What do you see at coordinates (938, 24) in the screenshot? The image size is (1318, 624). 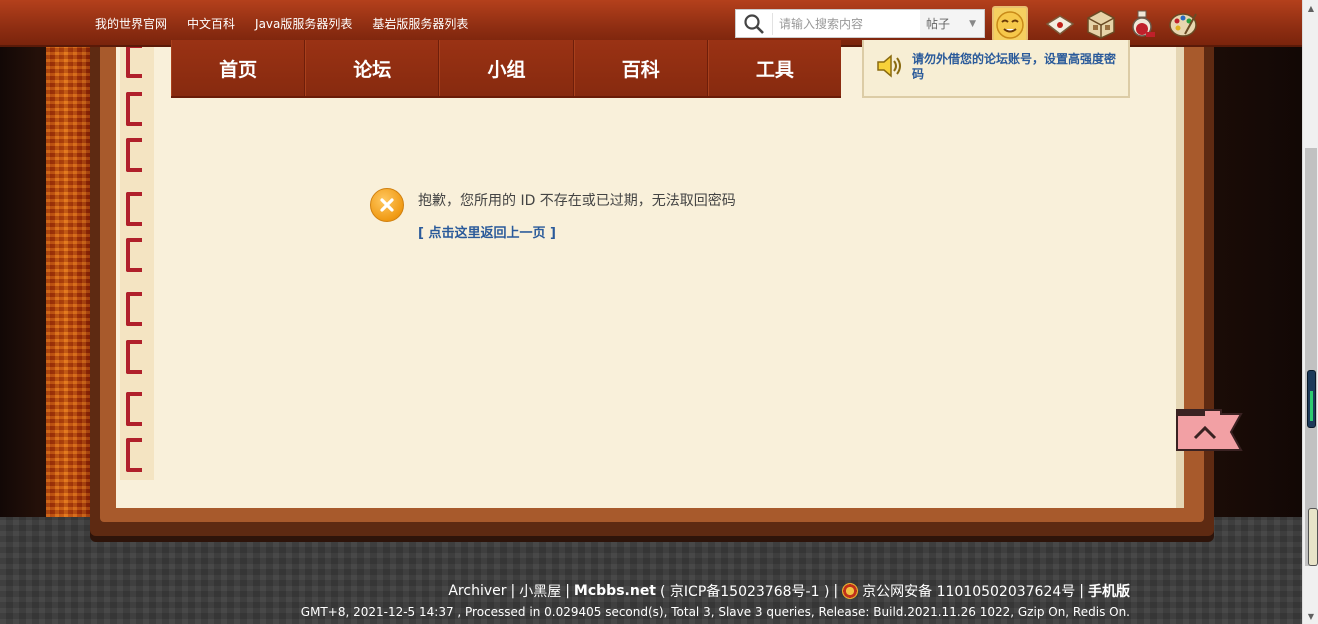 I see `search-type-label: 帖子` at bounding box center [938, 24].